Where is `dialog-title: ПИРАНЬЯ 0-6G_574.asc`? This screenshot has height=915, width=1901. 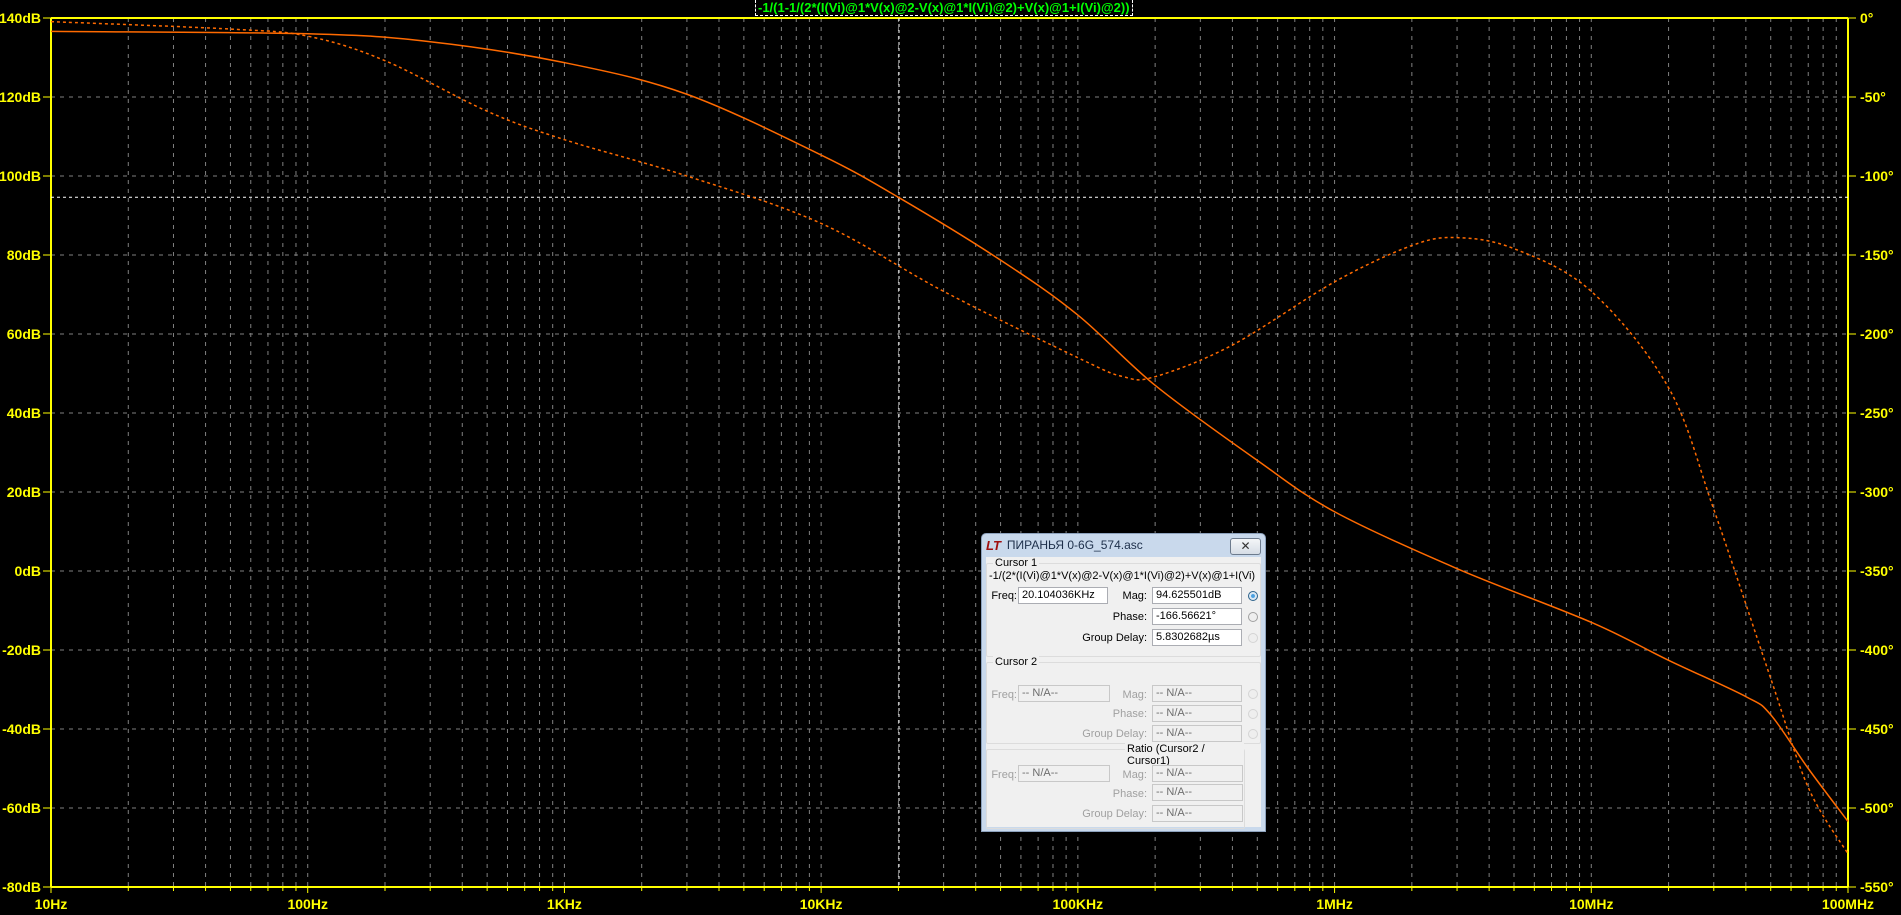
dialog-title: ПИРАНЬЯ 0-6G_574.asc is located at coordinates (1074, 545).